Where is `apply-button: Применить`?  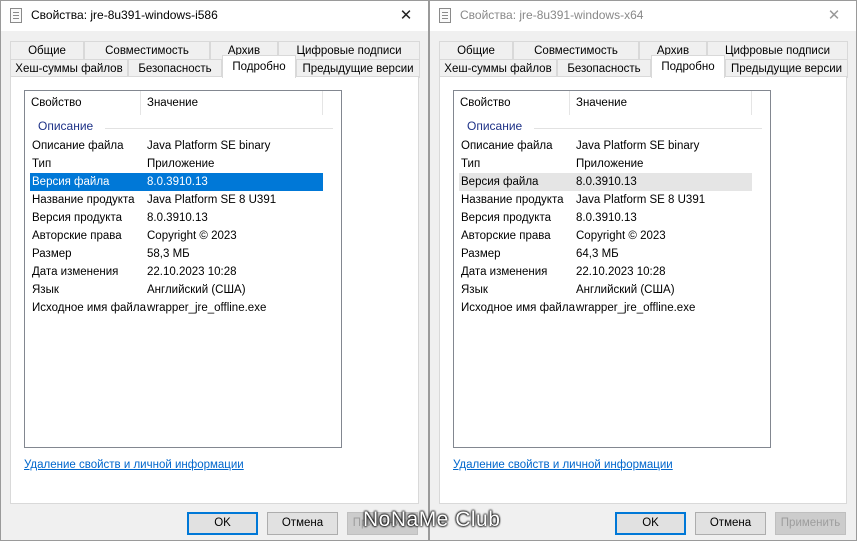 apply-button: Применить is located at coordinates (810, 523).